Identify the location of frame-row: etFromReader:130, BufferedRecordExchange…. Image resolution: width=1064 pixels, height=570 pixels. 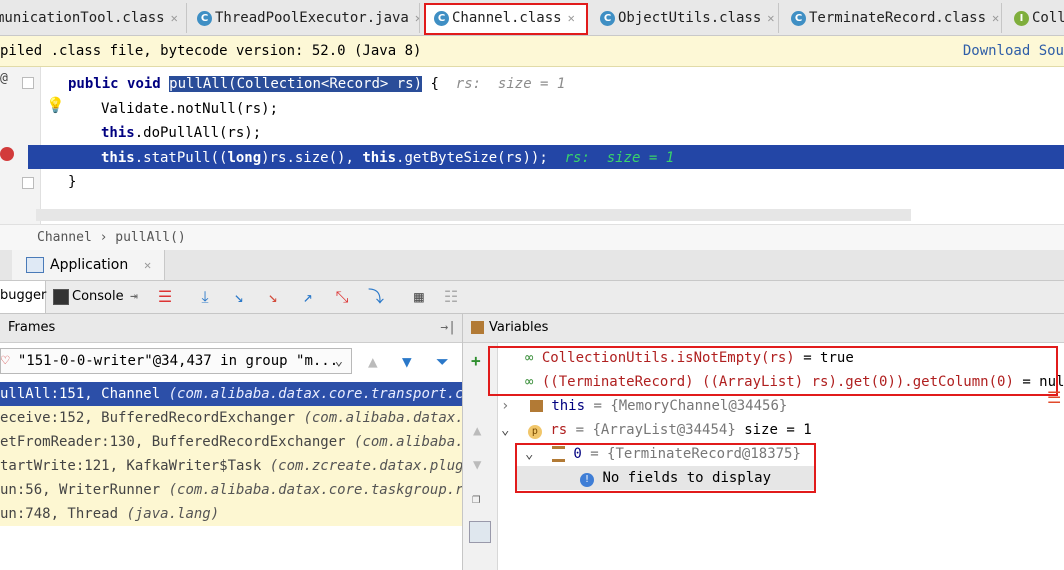
(231, 442).